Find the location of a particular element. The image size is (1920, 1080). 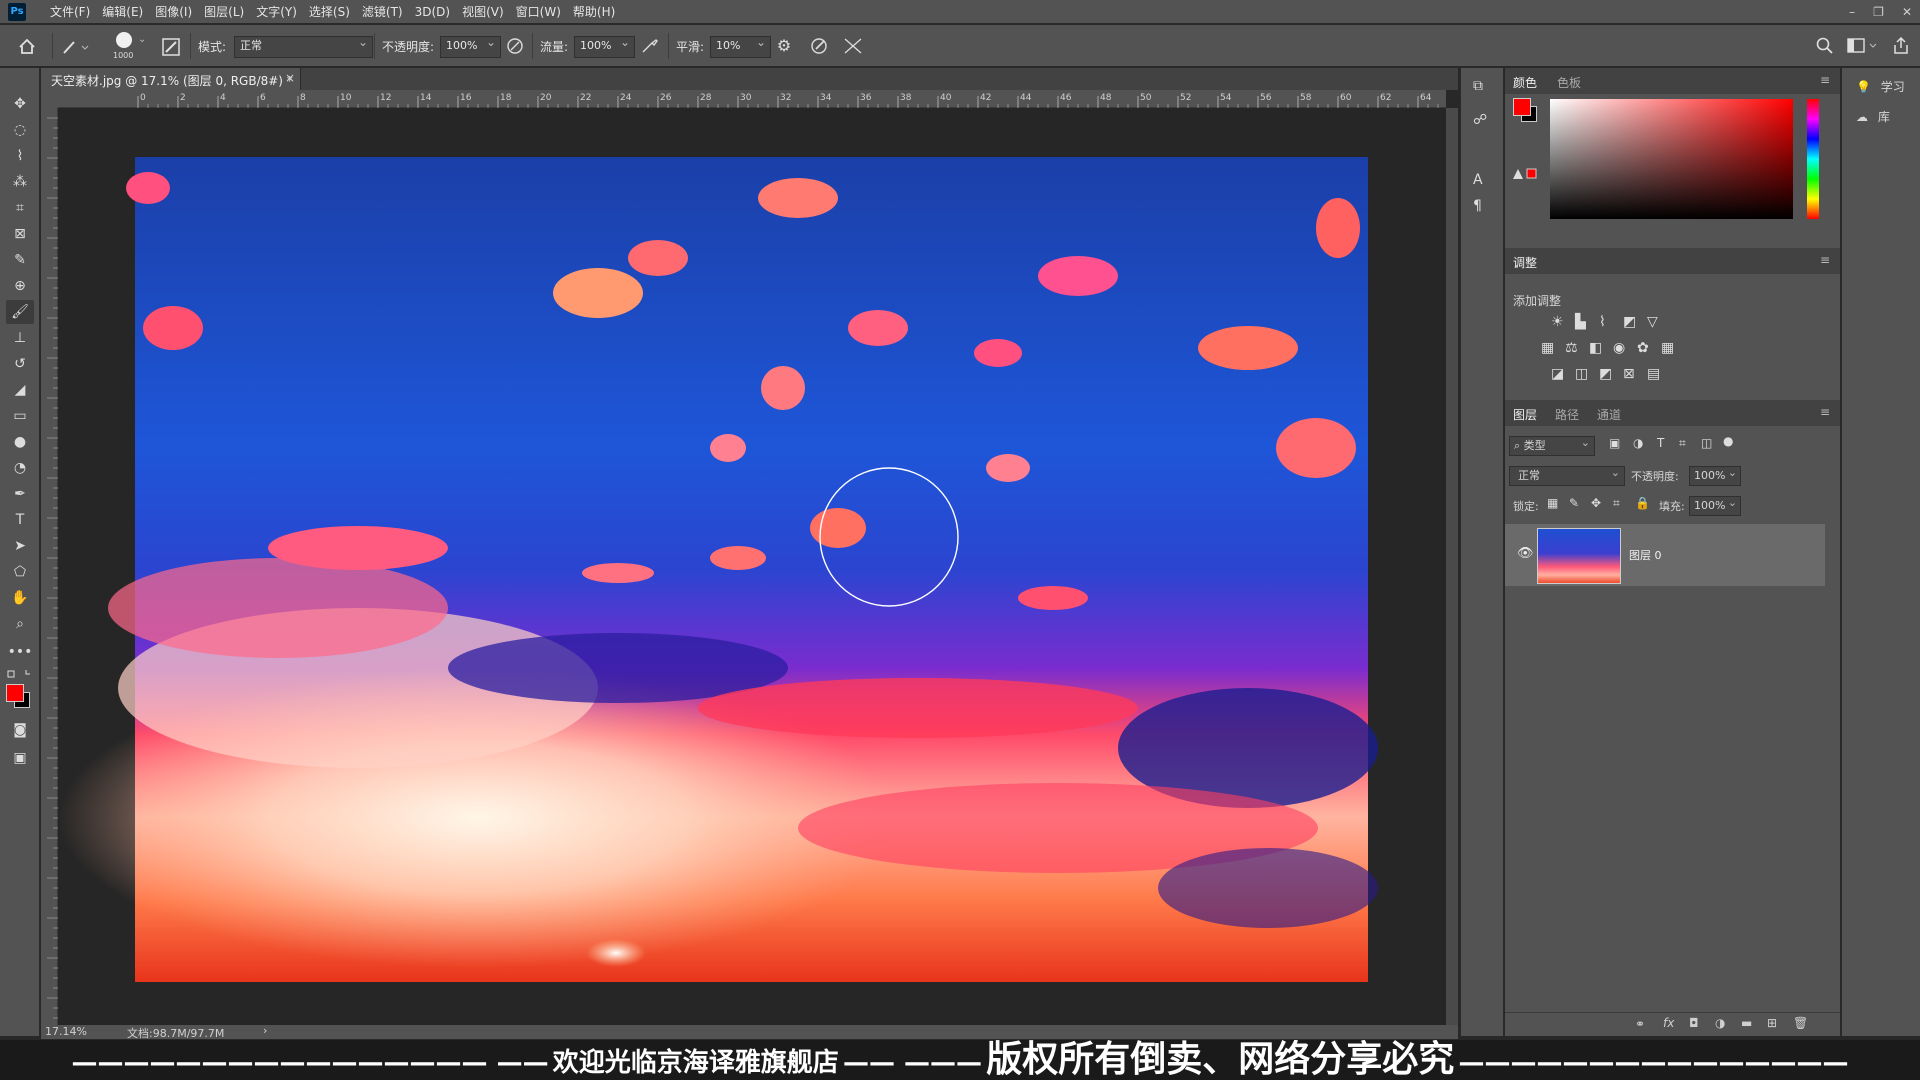

selective-color-icon: ⊠ is located at coordinates (1629, 374).